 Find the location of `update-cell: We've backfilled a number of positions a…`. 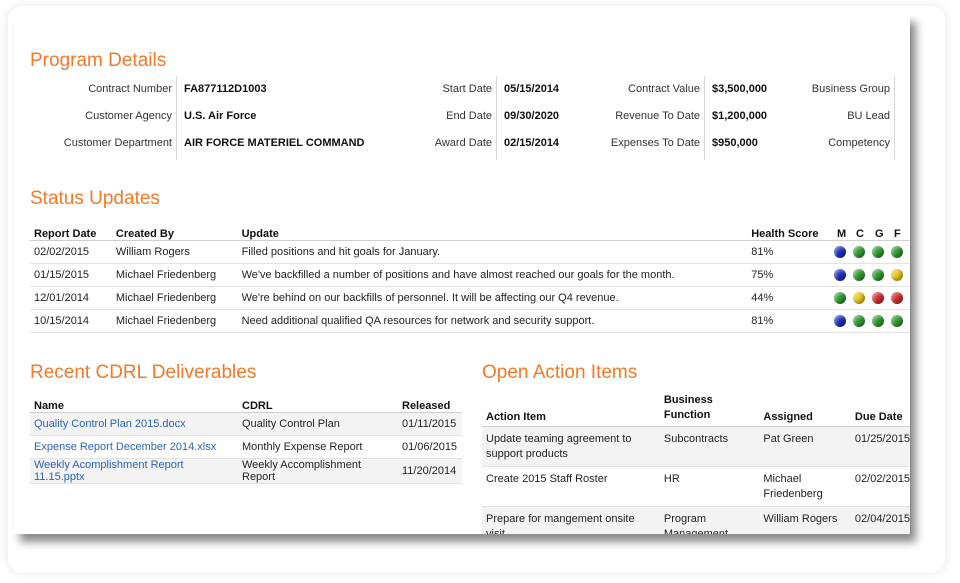

update-cell: We've backfilled a number of positions a… is located at coordinates (492, 275).